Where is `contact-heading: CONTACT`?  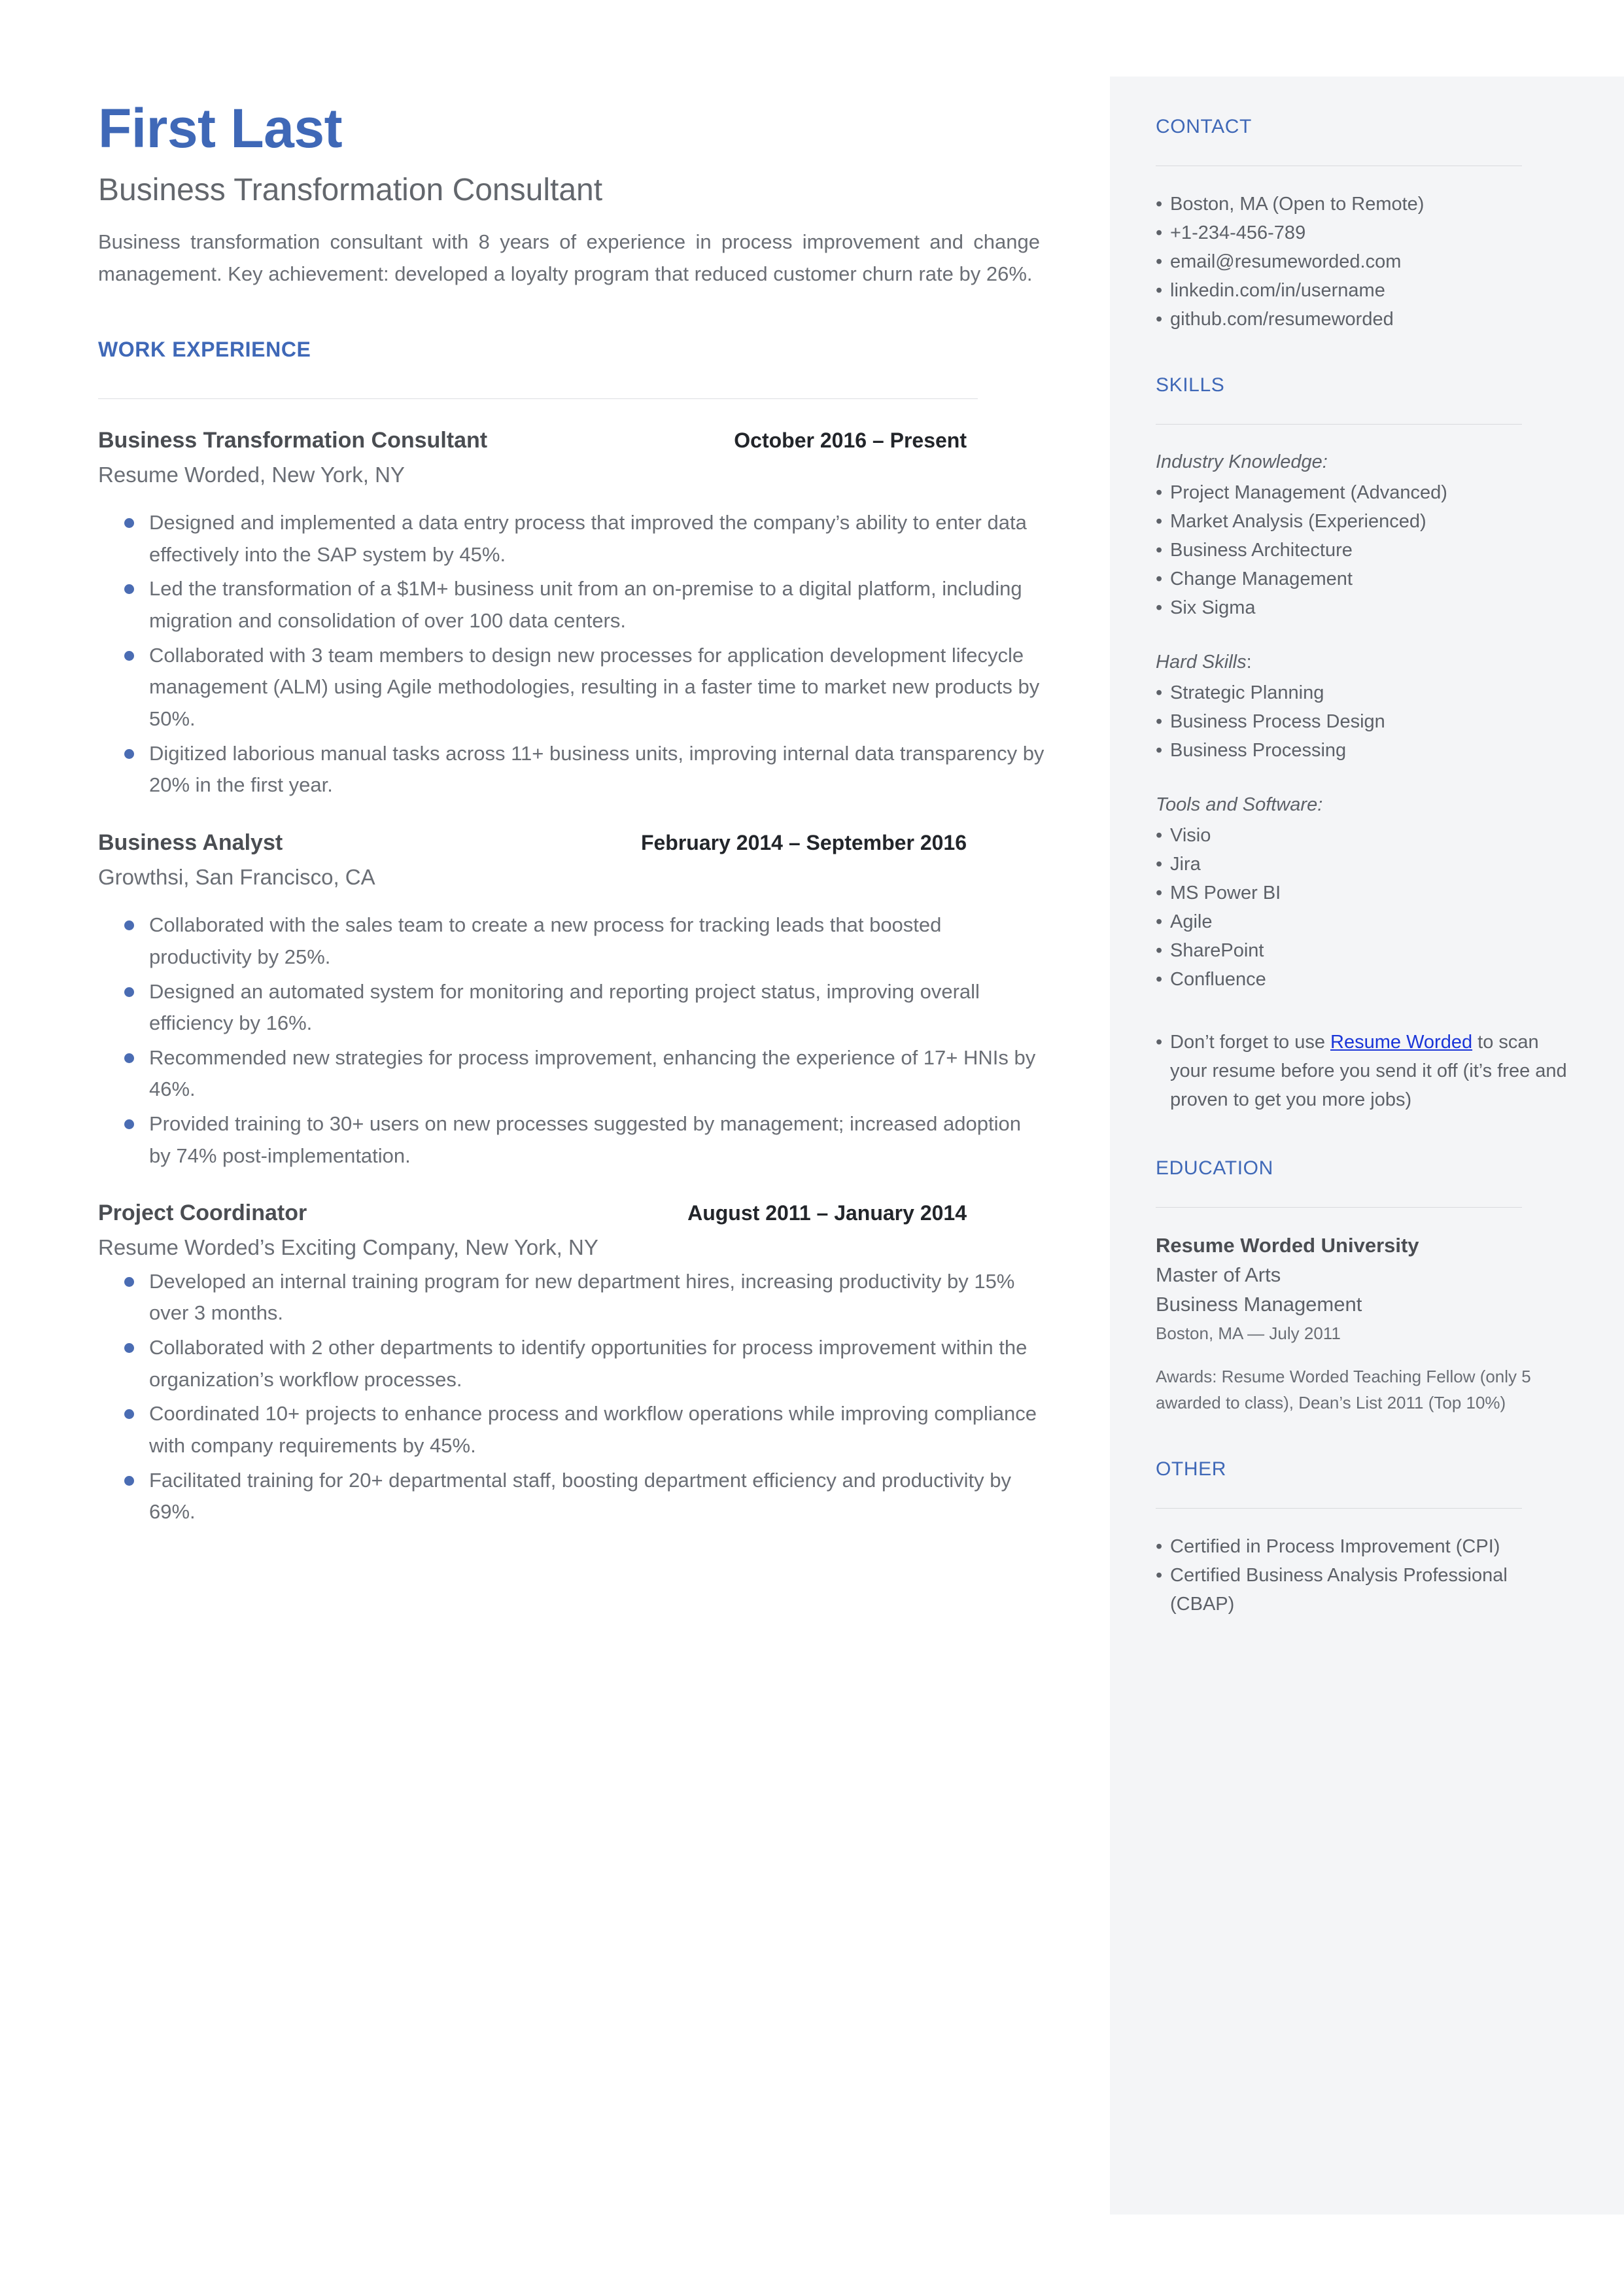
contact-heading: CONTACT is located at coordinates (1204, 126).